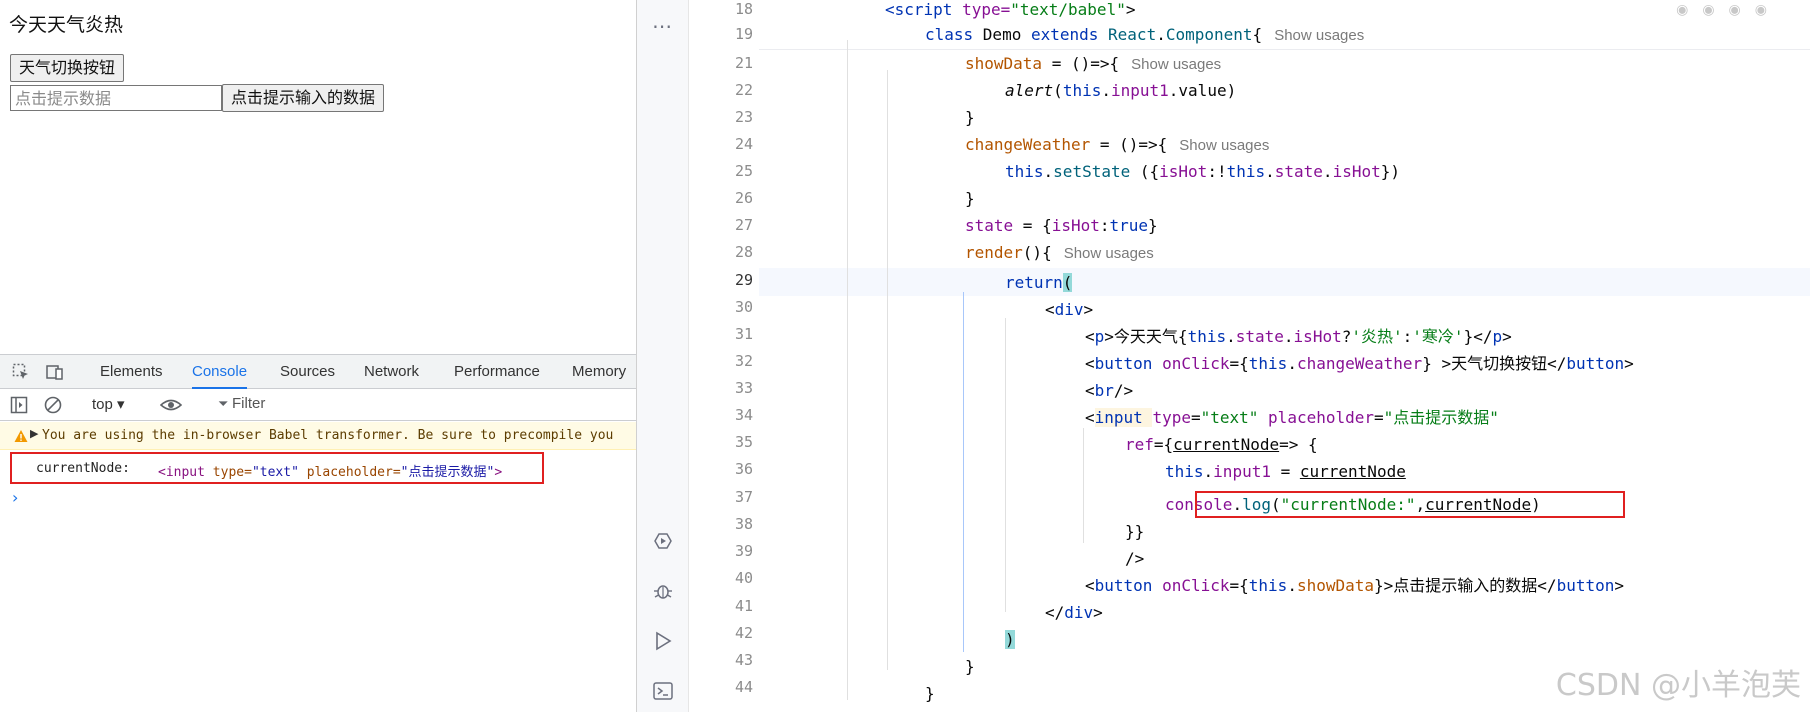  Describe the element at coordinates (1196, 585) in the screenshot. I see `token: onClick` at that location.